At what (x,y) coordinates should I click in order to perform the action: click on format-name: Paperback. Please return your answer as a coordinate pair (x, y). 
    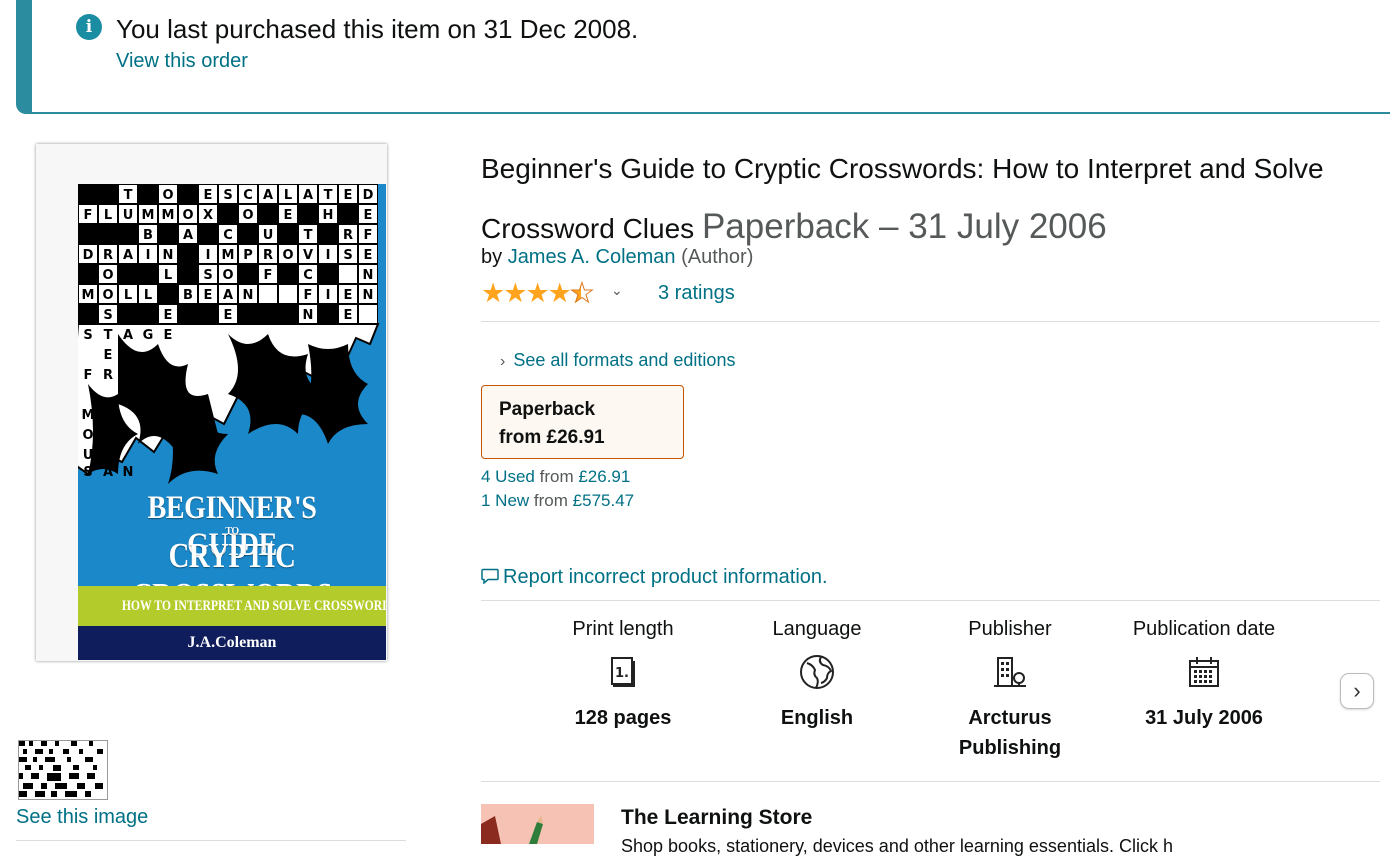
    Looking at the image, I should click on (547, 409).